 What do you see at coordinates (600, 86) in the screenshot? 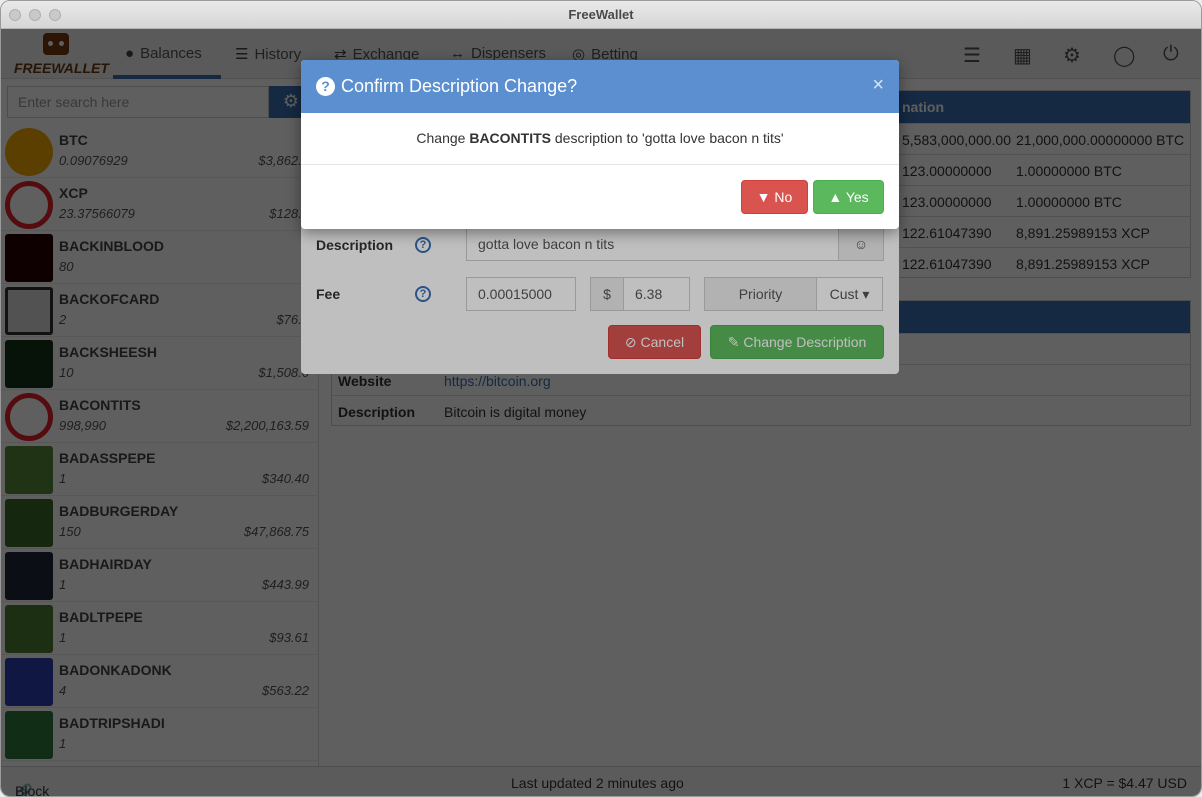
I see `confirm-header: ? Confirm Description Change? ×` at bounding box center [600, 86].